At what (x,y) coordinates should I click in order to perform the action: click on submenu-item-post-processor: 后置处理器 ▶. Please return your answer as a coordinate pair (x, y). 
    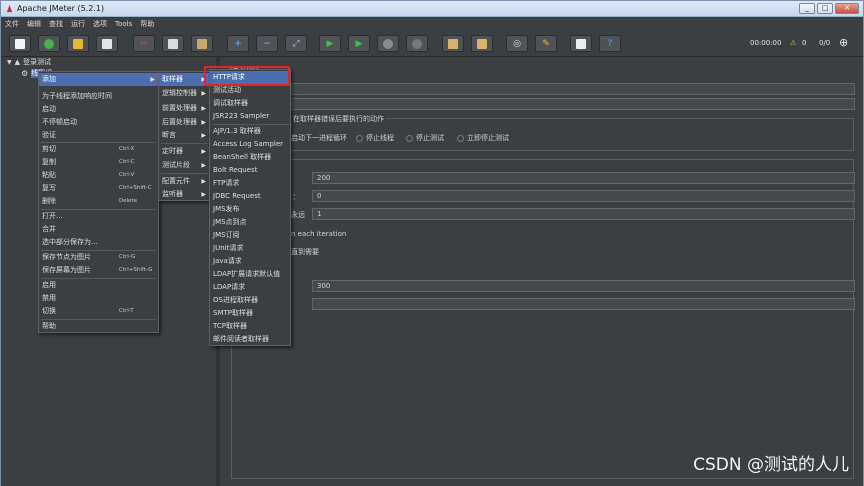
    Looking at the image, I should click on (184, 122).